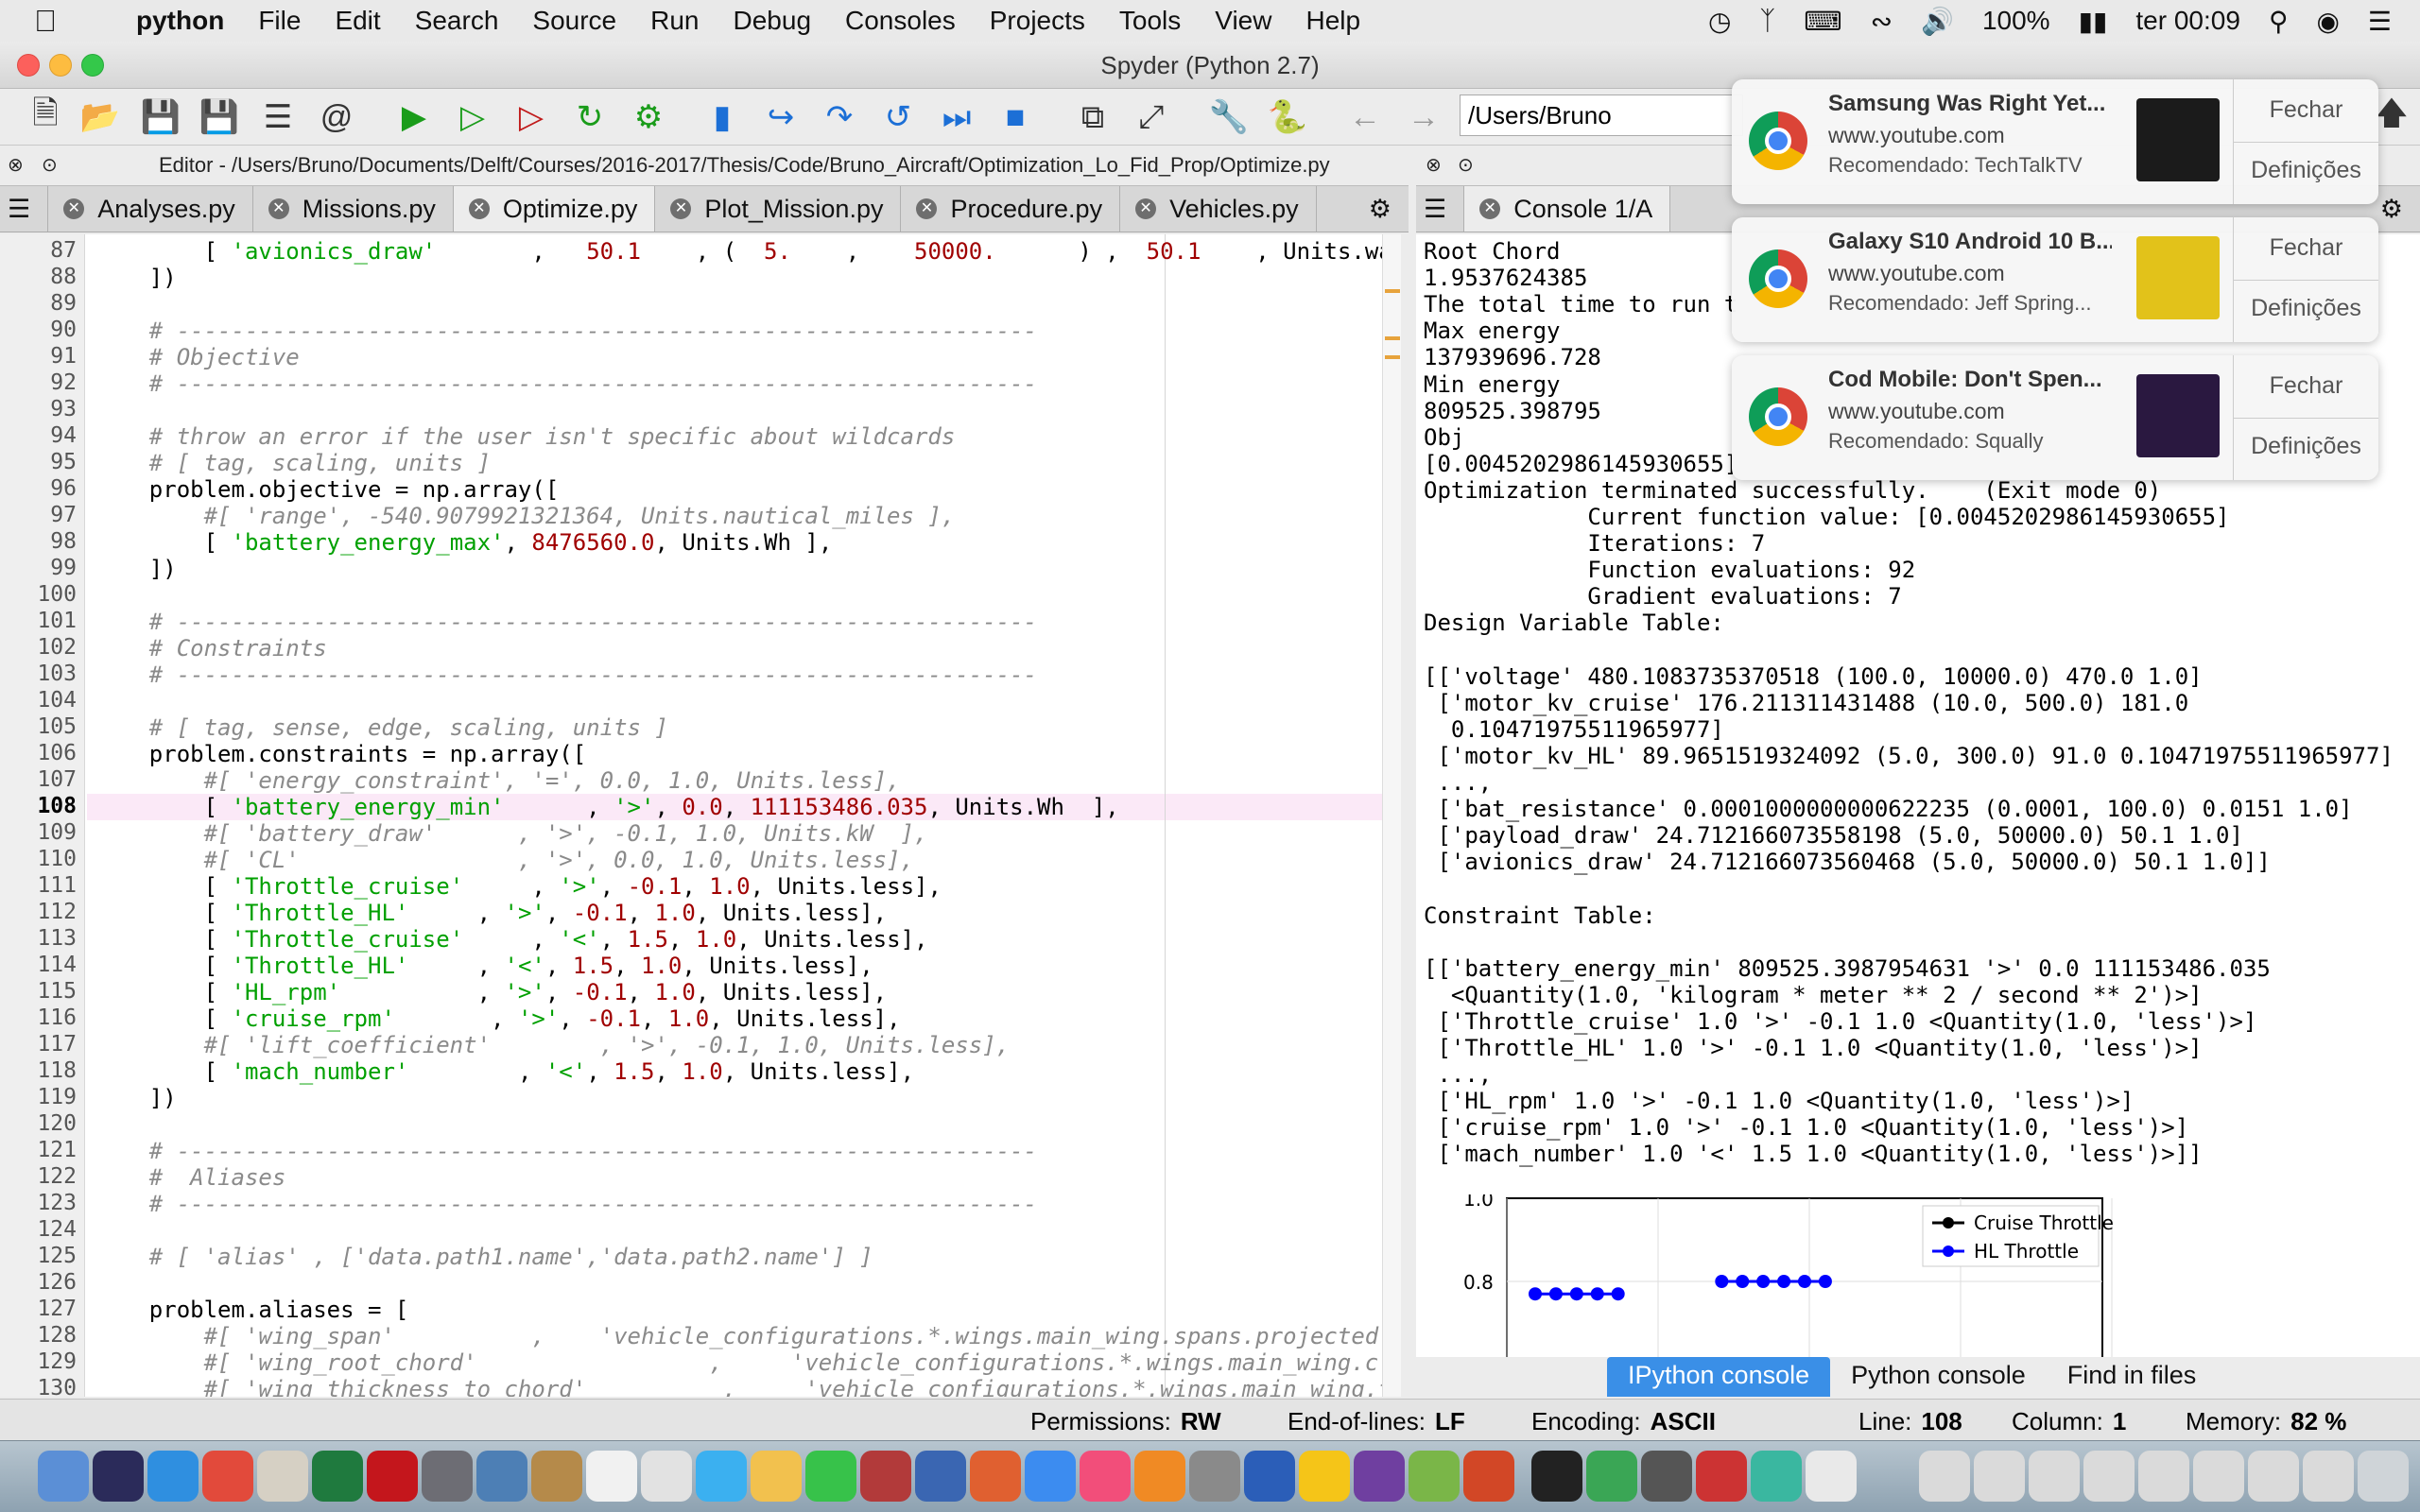 The height and width of the screenshot is (1512, 2420). What do you see at coordinates (590, 117) in the screenshot?
I see `rerun-icon: ↻` at bounding box center [590, 117].